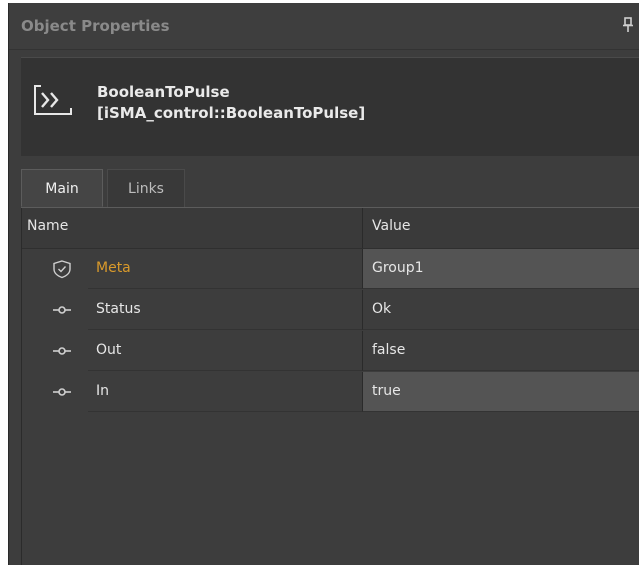  I want to click on property-value: true, so click(386, 391).